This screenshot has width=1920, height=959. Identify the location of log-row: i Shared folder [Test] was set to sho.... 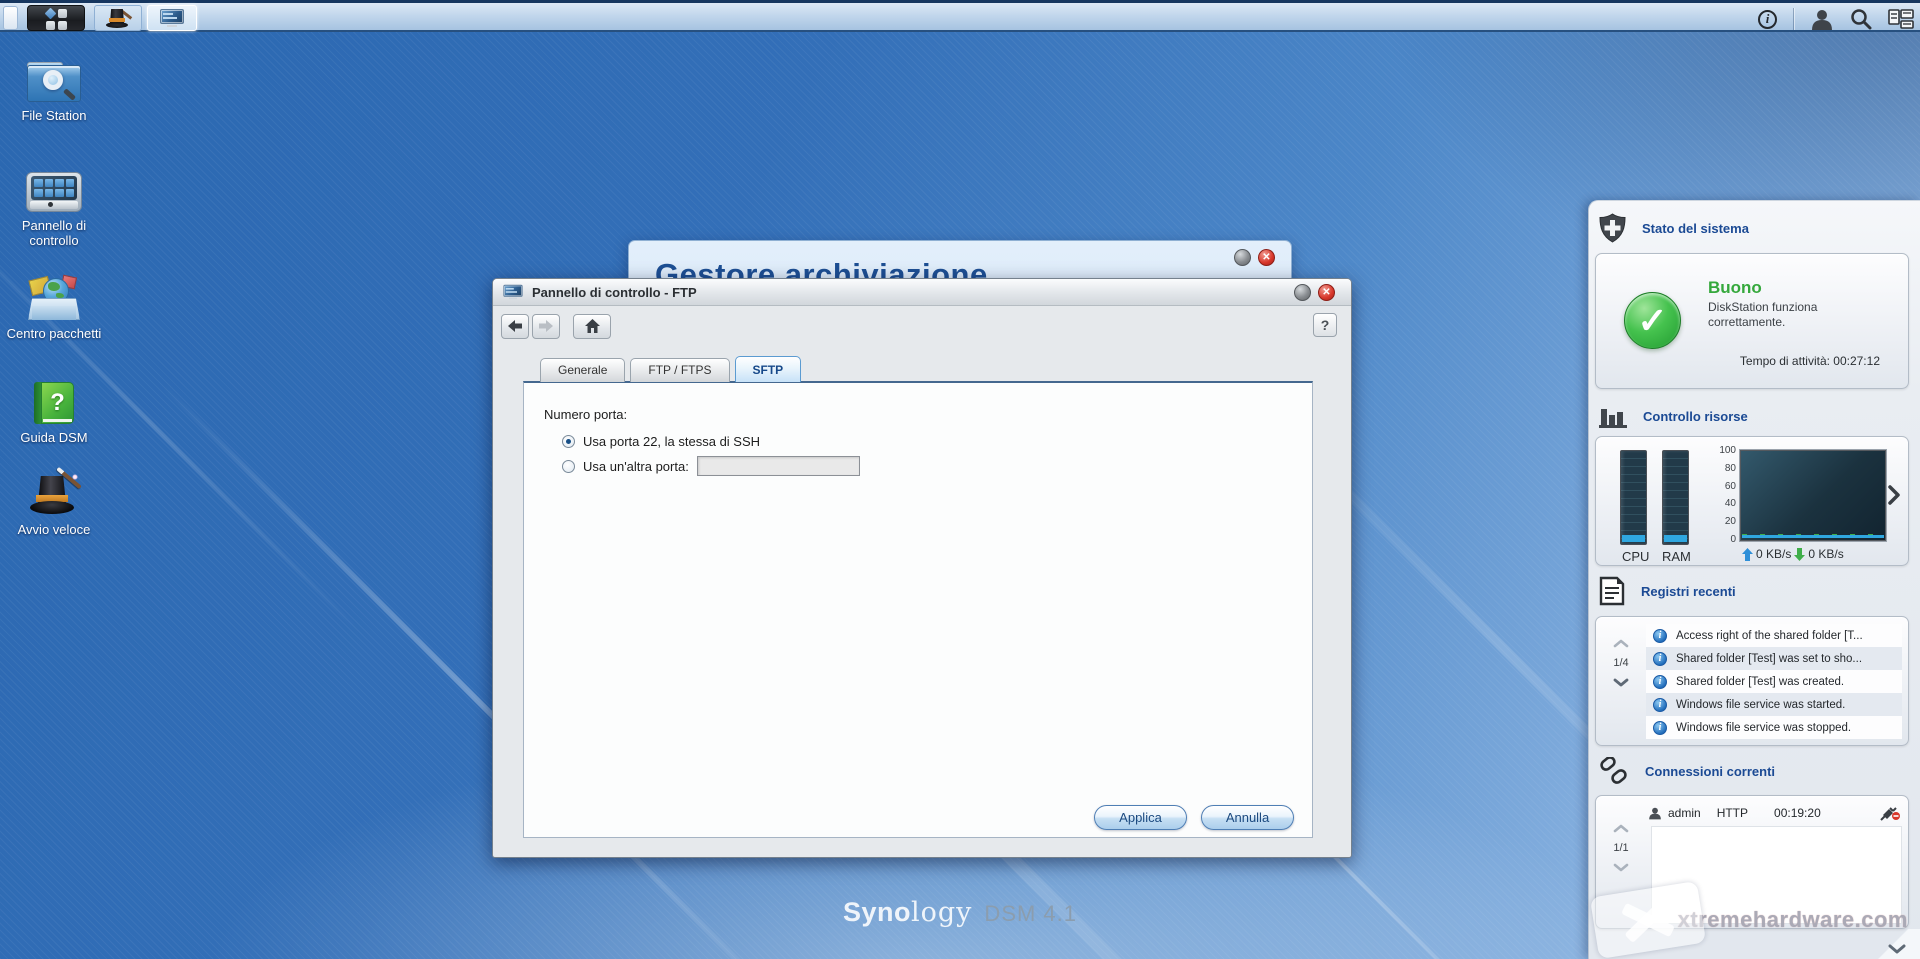
(1774, 658).